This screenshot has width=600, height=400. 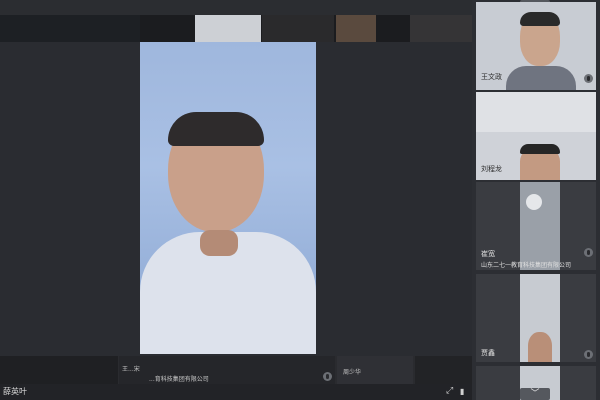 I want to click on participant-name: 刘程龙, so click(x=491, y=169).